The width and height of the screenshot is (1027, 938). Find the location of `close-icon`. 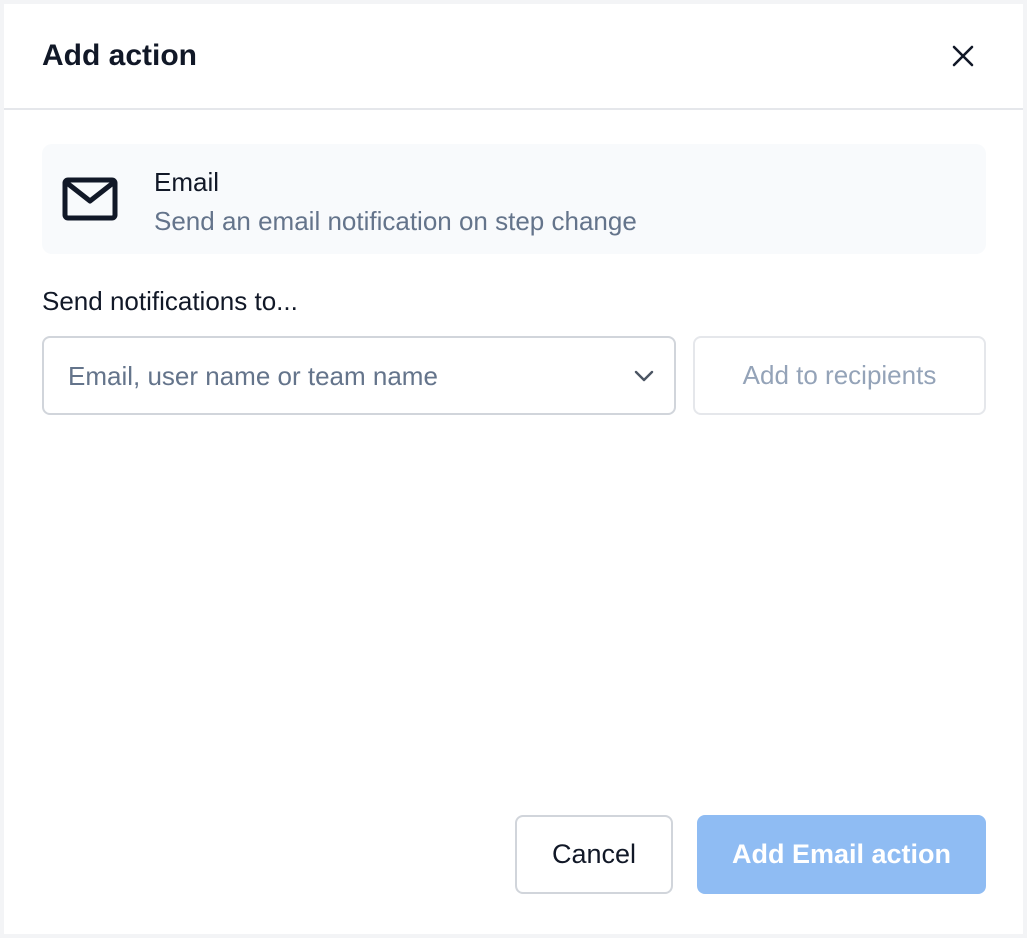

close-icon is located at coordinates (963, 56).